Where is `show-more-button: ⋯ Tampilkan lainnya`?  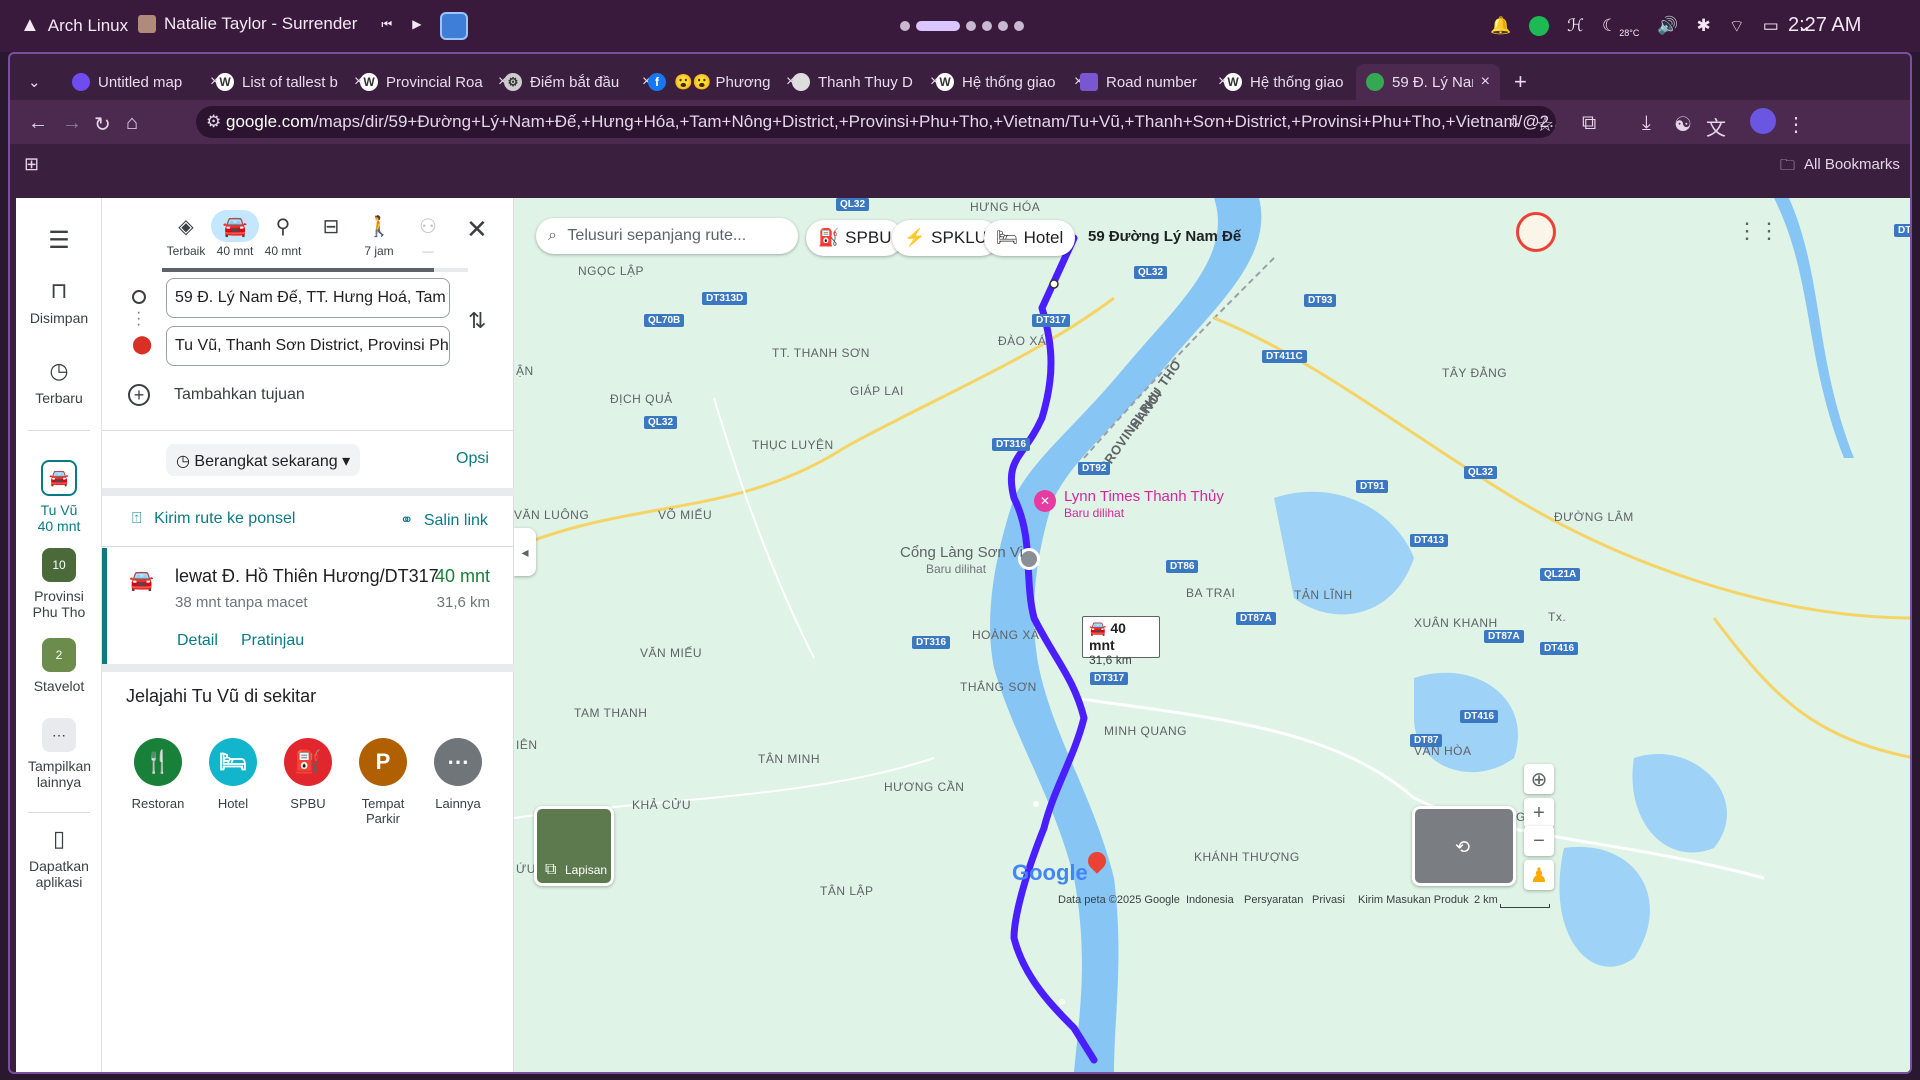
show-more-button: ⋯ Tampilkan lainnya is located at coordinates (59, 754).